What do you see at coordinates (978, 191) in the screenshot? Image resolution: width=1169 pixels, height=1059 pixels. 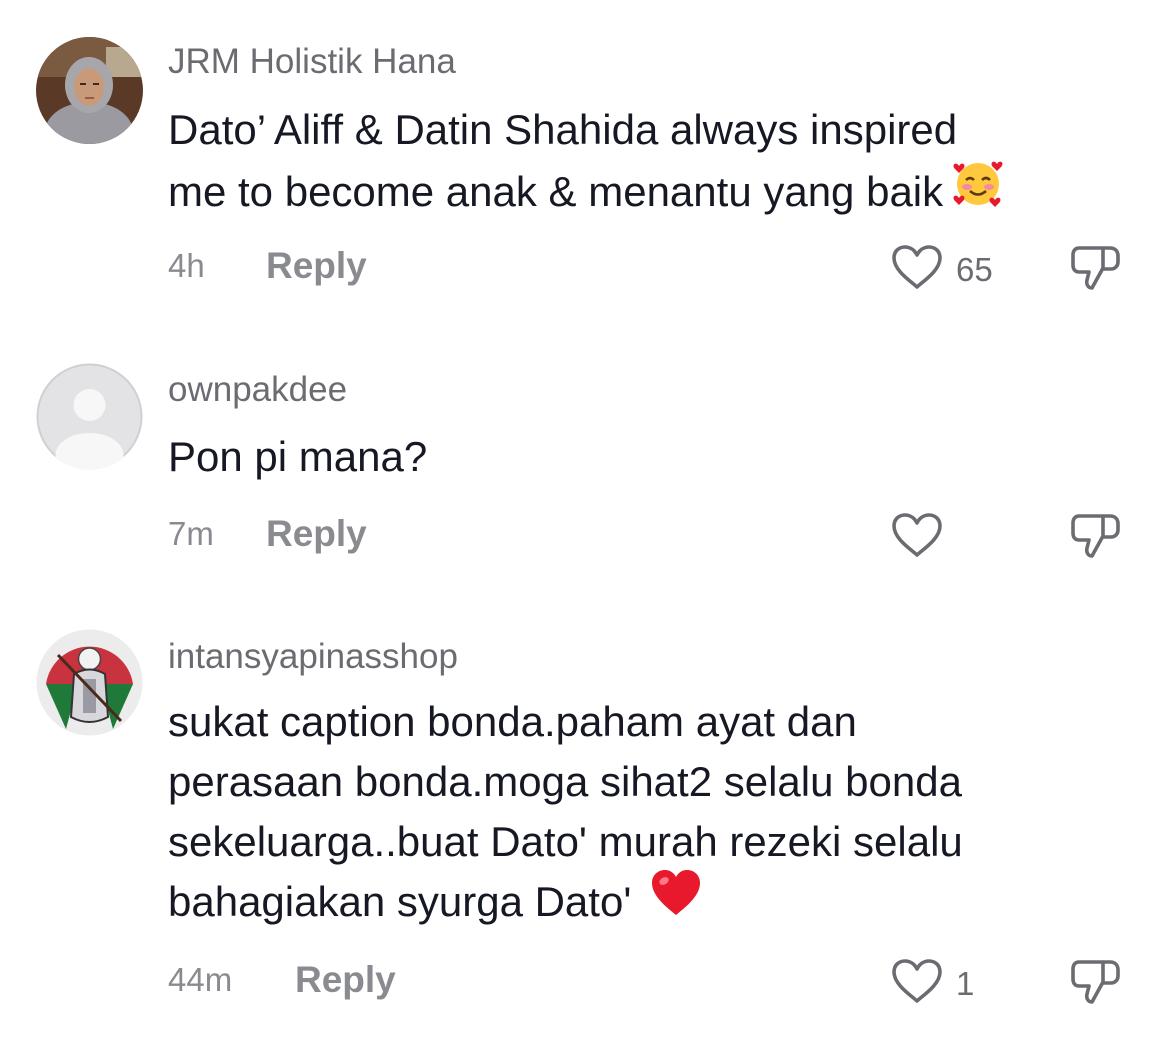 I see `smiling-face-with-hearts-icon` at bounding box center [978, 191].